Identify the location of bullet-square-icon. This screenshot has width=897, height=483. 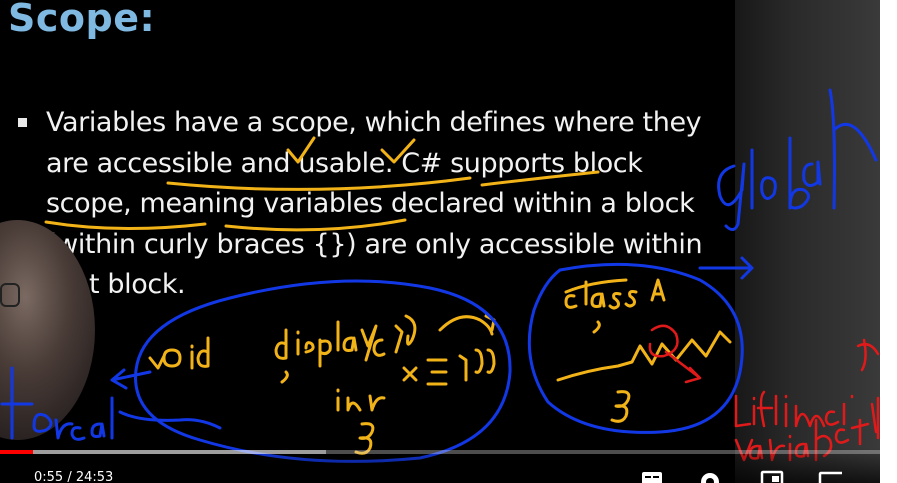
(22, 122).